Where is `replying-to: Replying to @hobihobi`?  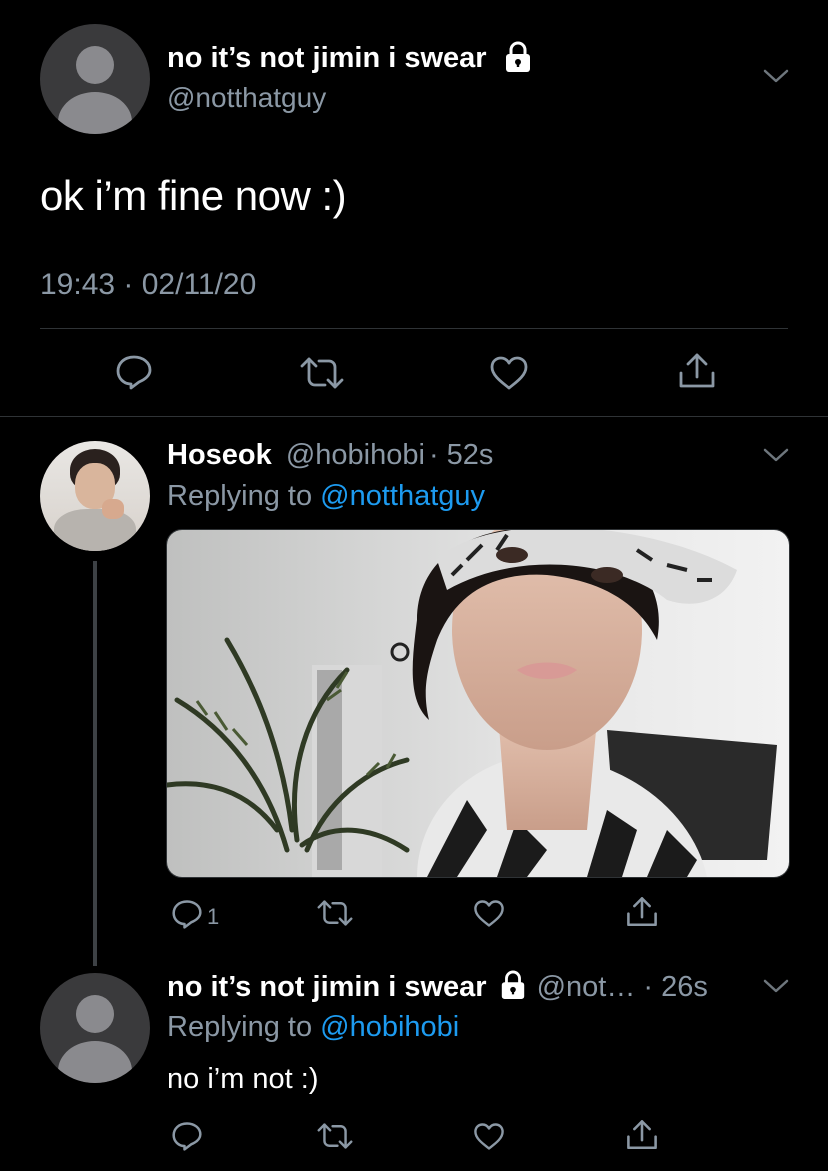
replying-to: Replying to @hobihobi is located at coordinates (313, 1027).